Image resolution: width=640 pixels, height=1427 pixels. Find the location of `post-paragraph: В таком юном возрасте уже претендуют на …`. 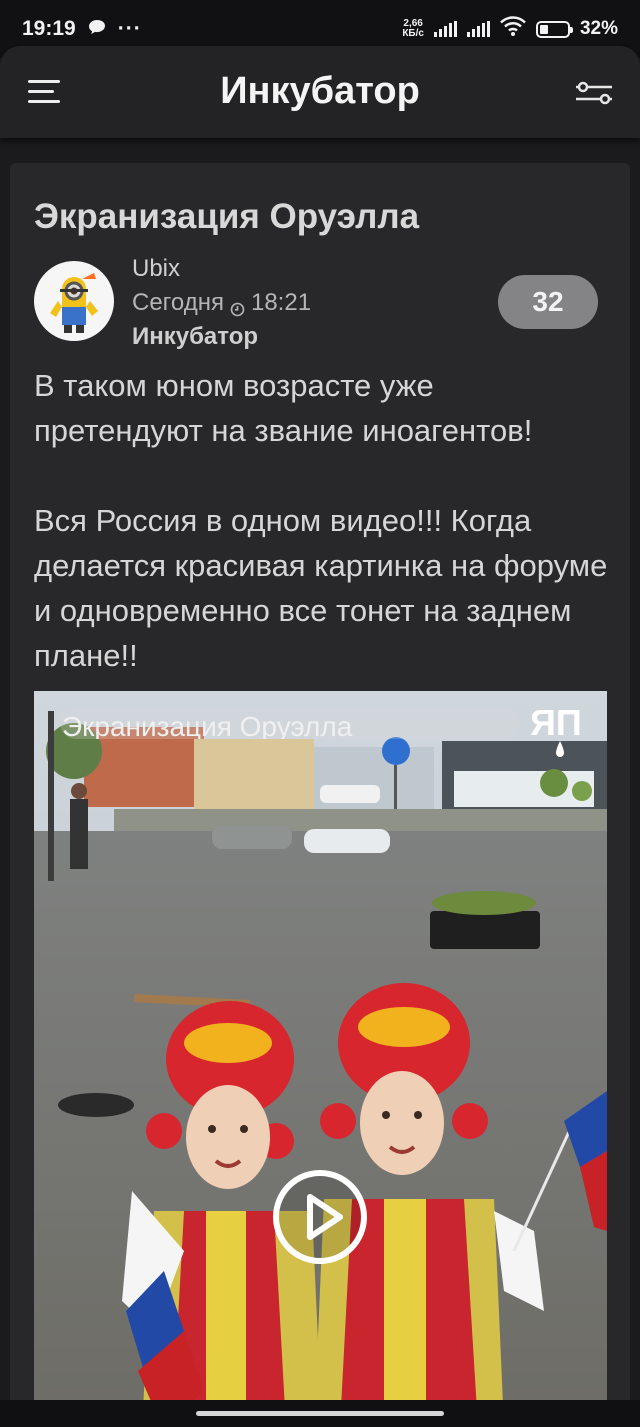

post-paragraph: В таком юном возрасте уже претендуют на … is located at coordinates (283, 408).